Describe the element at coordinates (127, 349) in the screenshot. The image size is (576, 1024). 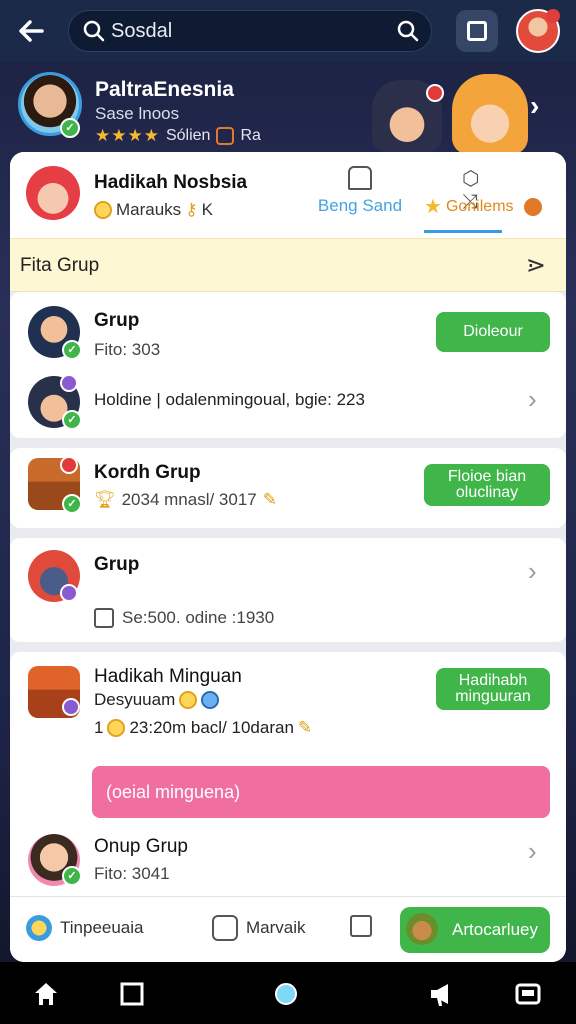
I see `item-subtitle: Fito: 303` at that location.